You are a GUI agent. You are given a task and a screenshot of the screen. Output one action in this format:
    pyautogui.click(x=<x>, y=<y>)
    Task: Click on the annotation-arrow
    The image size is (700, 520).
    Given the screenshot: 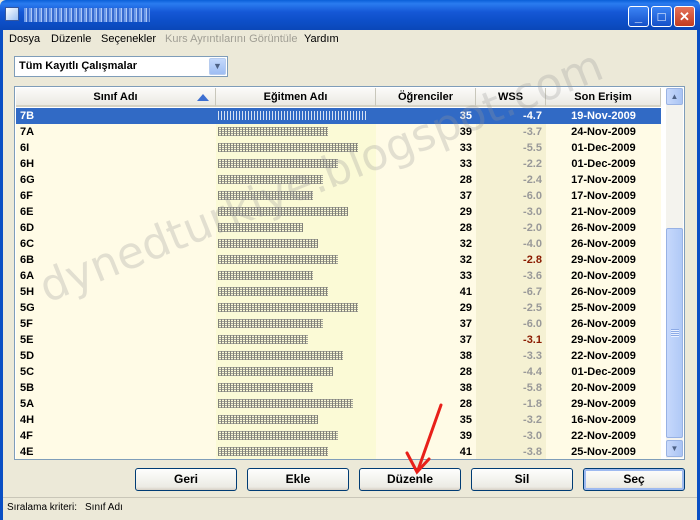 What is the action you would take?
    pyautogui.click(x=424, y=439)
    